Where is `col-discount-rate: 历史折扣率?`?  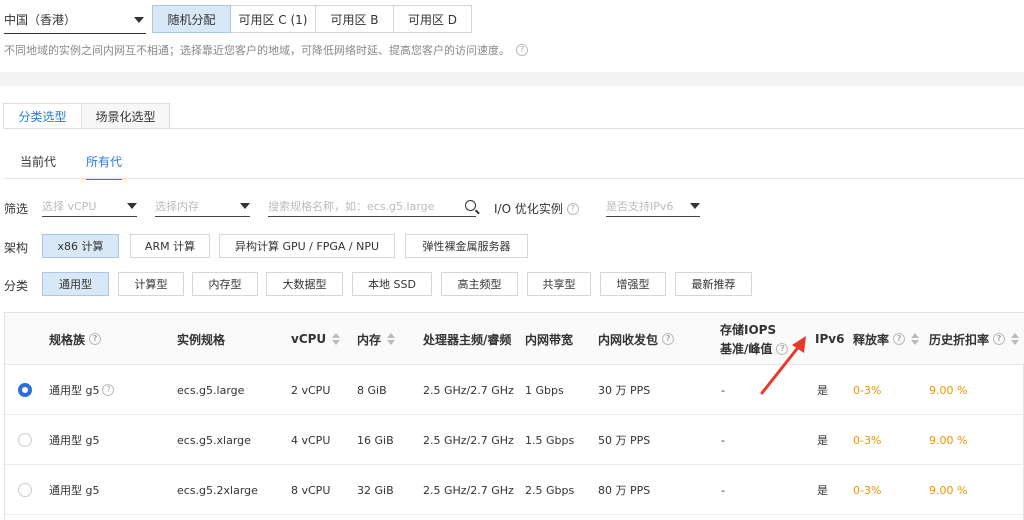 col-discount-rate: 历史折扣率? is located at coordinates (974, 339).